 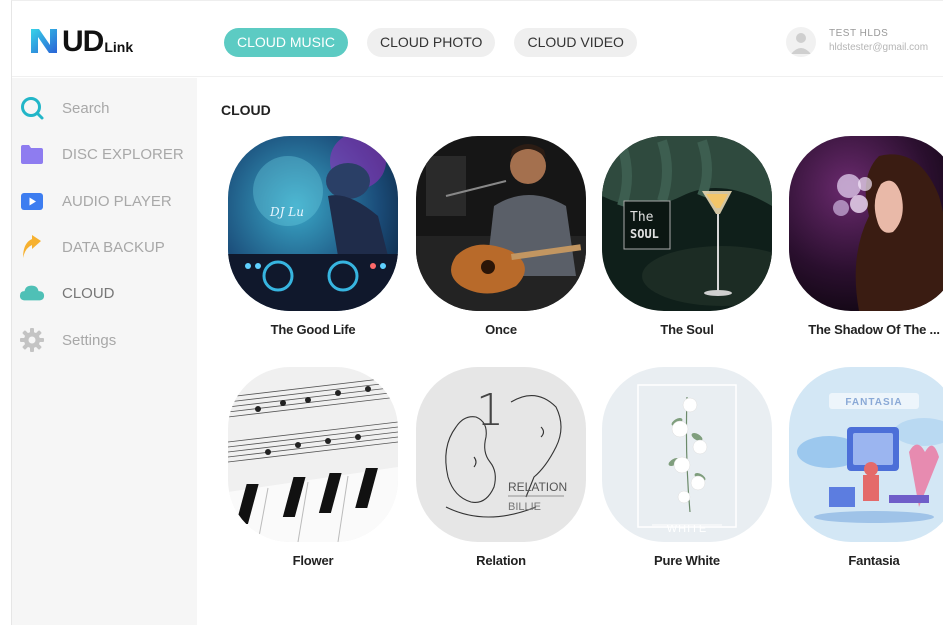 What do you see at coordinates (575, 42) in the screenshot?
I see `tab-cloud-video: CLOUD VIDEO` at bounding box center [575, 42].